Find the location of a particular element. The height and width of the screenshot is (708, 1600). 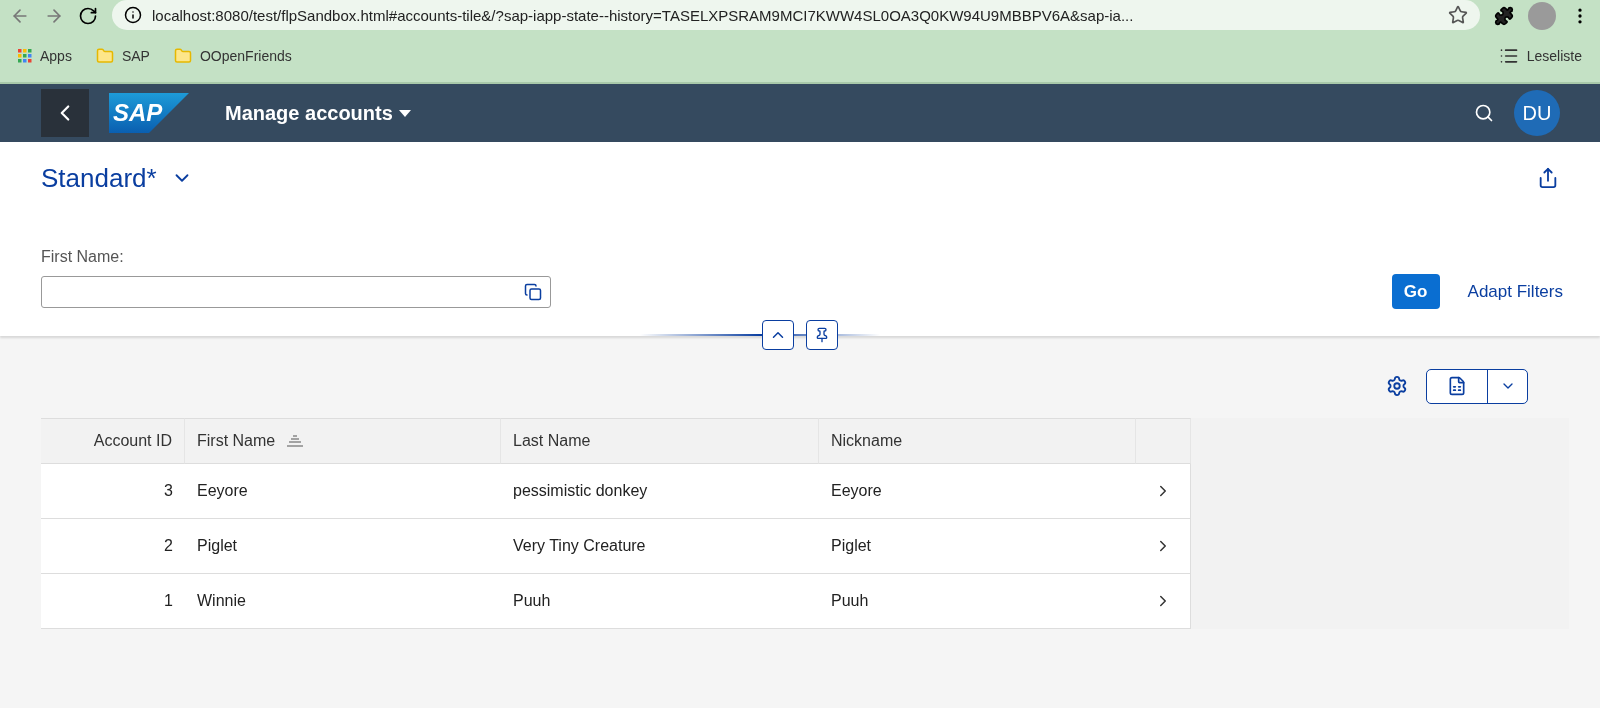

collapse-button is located at coordinates (778, 335).